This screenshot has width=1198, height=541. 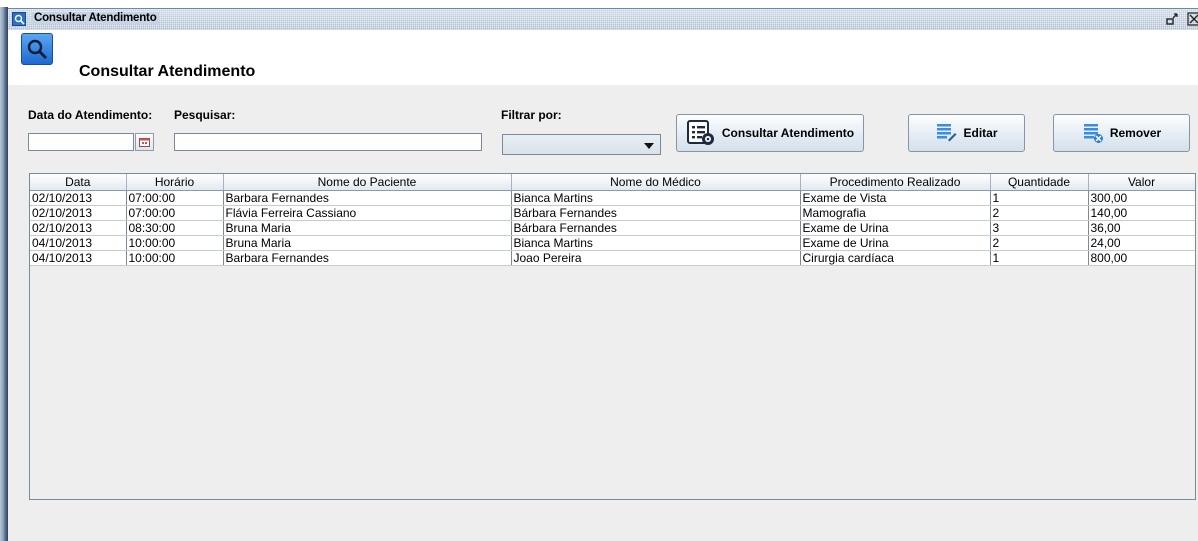 What do you see at coordinates (1141, 182) in the screenshot?
I see `column-header-valor: Valor` at bounding box center [1141, 182].